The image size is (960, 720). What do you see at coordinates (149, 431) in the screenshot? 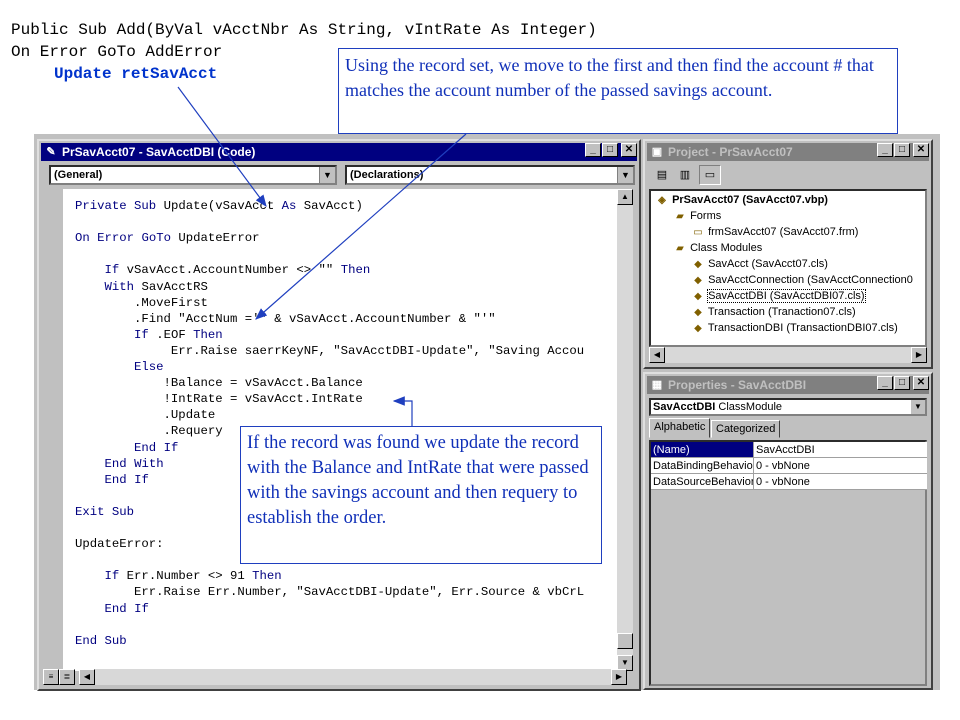
I see `code-line: .Requery` at bounding box center [149, 431].